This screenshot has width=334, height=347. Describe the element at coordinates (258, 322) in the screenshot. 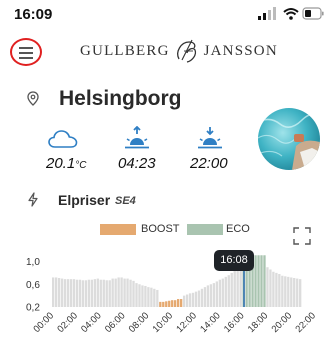

I see `x-tick-label: 18:00` at that location.